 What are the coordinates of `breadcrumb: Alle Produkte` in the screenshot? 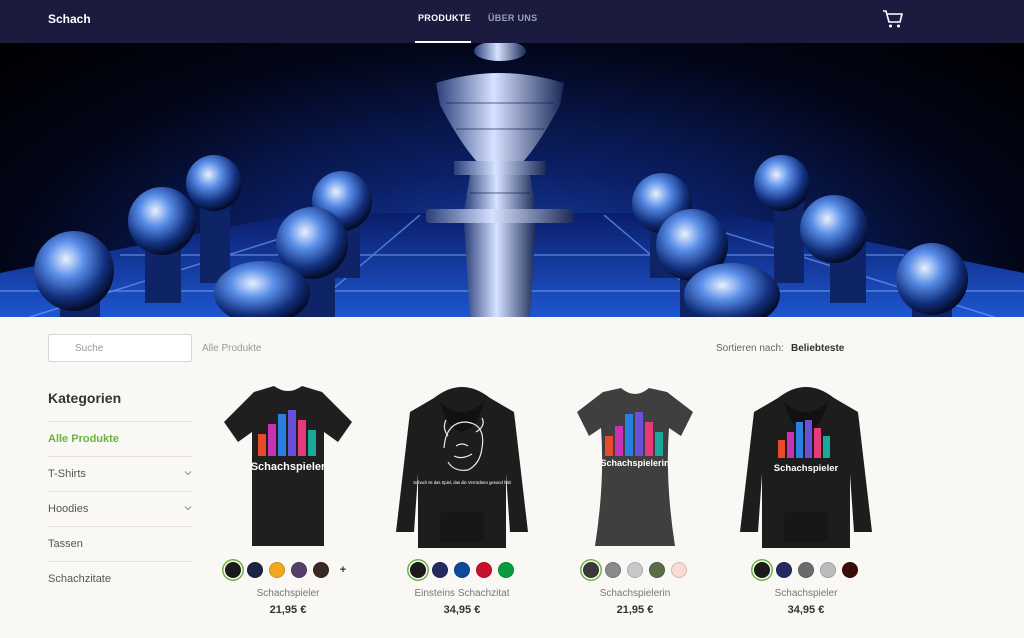 It's located at (232, 348).